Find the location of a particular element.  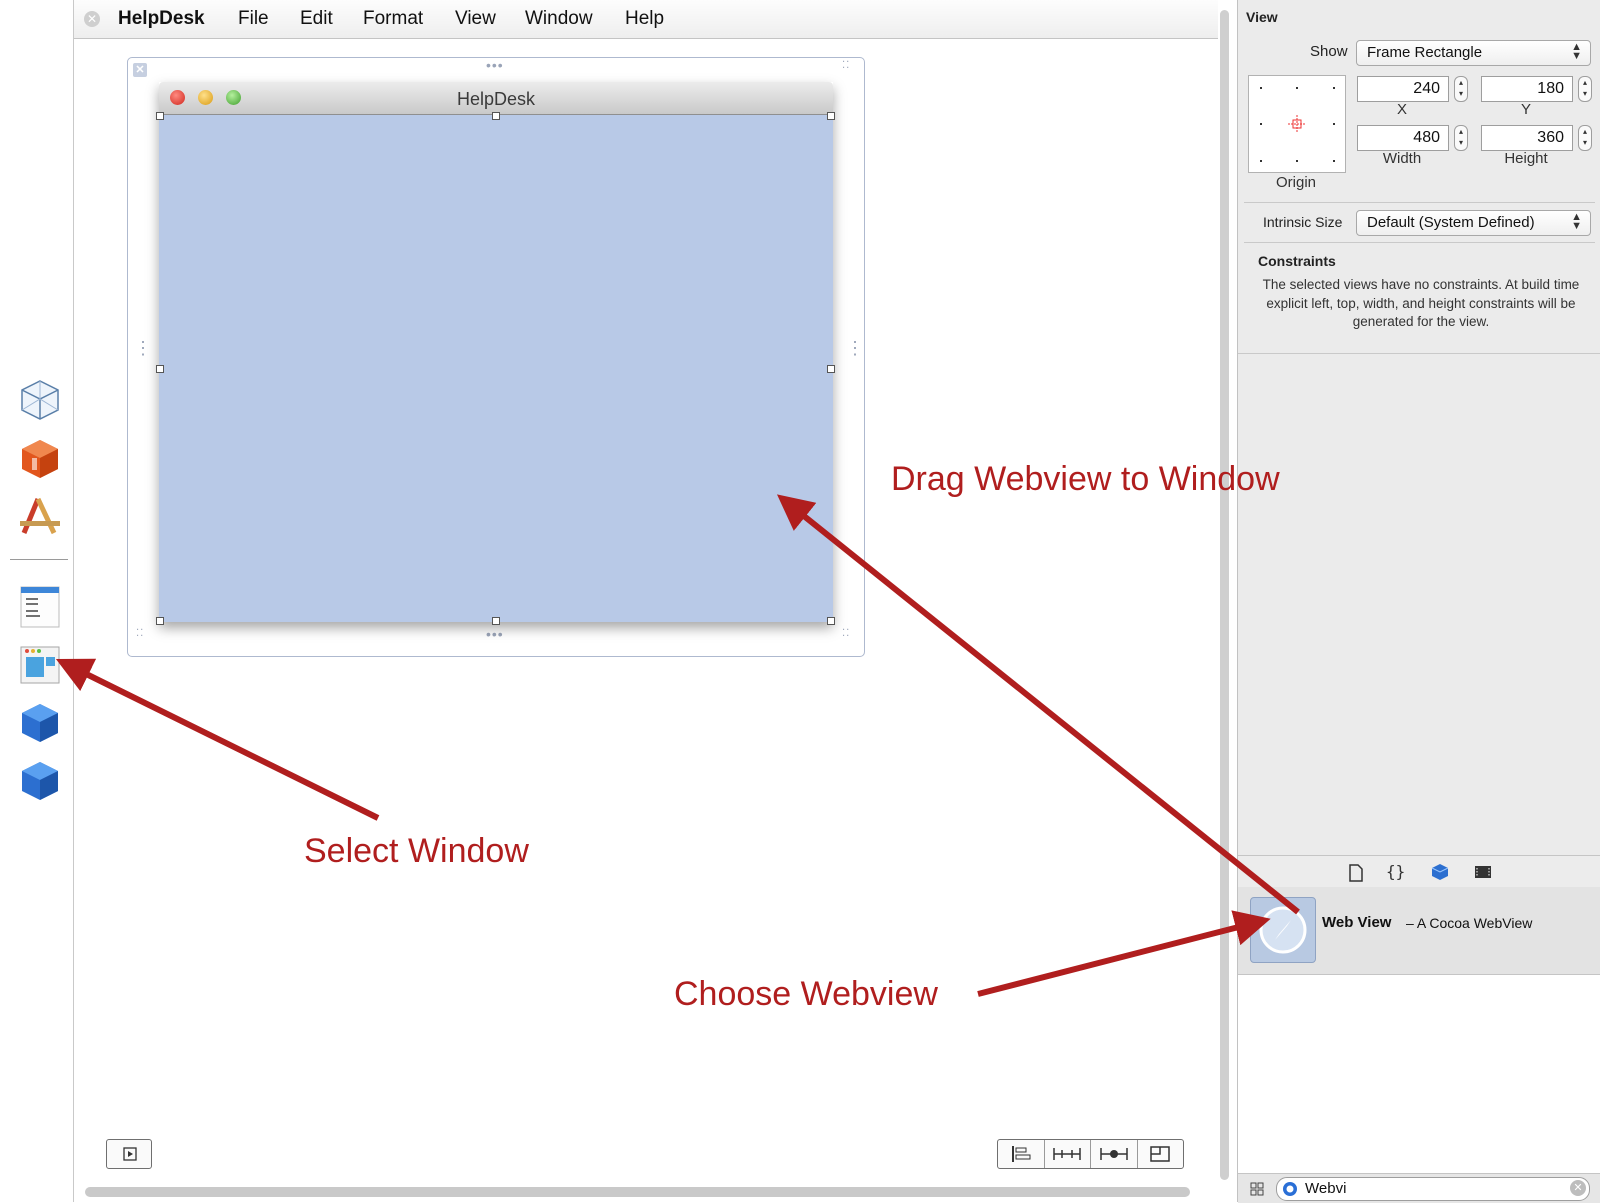

pin-icon is located at coordinates (1067, 1154).